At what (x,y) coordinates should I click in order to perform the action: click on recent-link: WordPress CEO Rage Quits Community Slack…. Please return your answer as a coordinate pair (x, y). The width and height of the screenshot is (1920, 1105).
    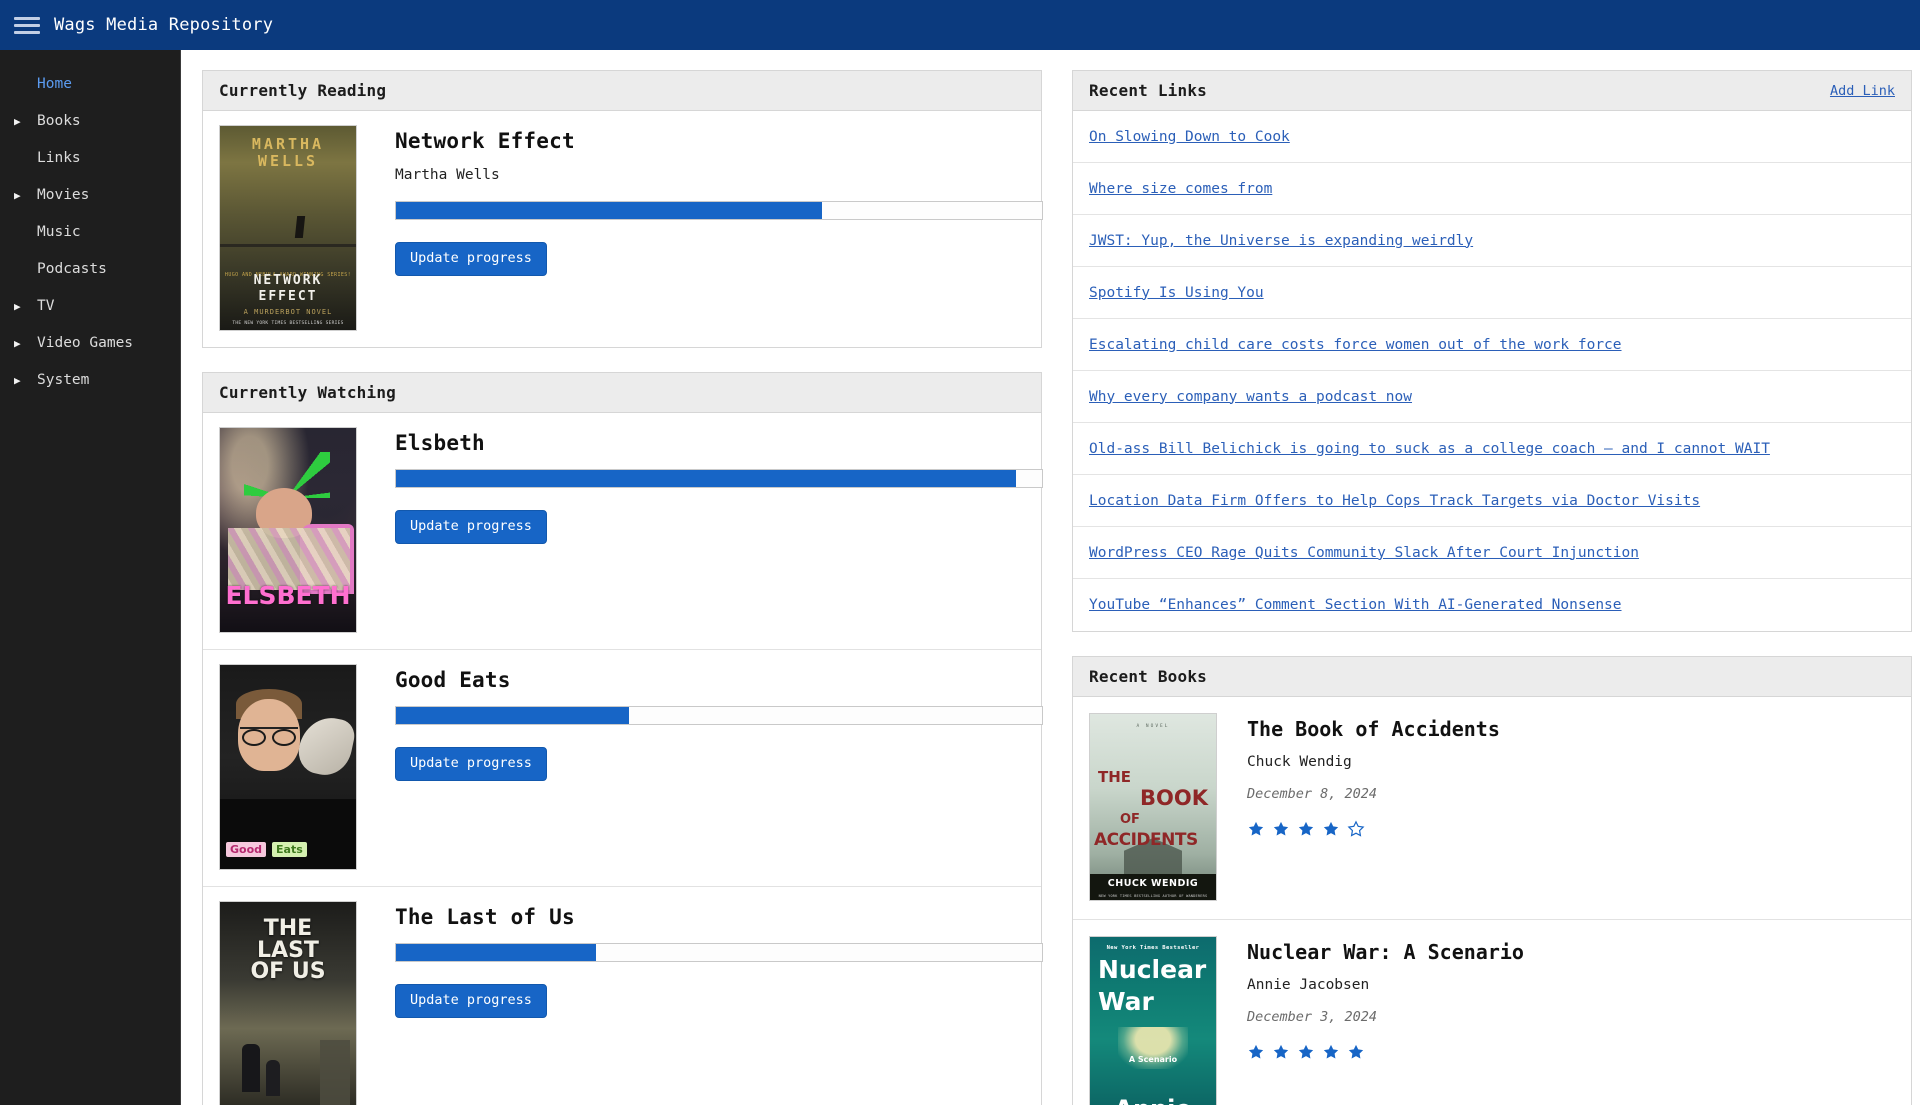
    Looking at the image, I should click on (1364, 553).